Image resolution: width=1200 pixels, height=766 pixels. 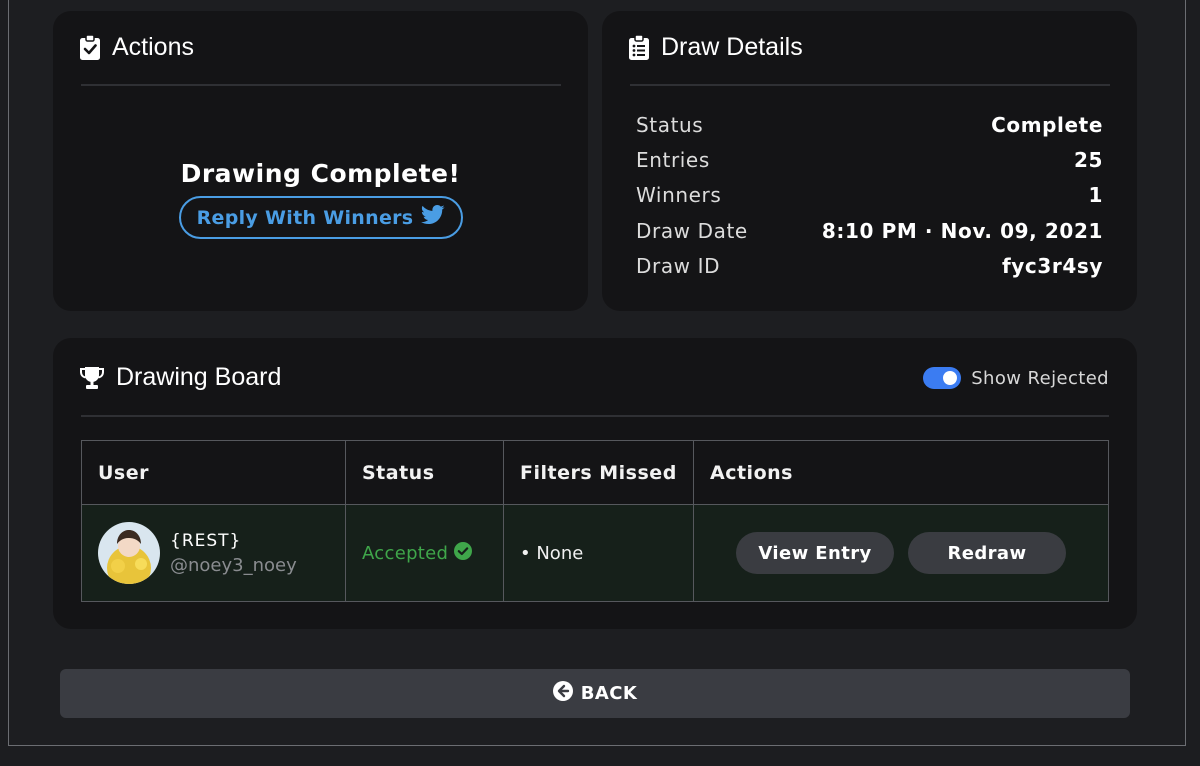 What do you see at coordinates (598, 472) in the screenshot?
I see `column-header-filters-missed: Filters Missed` at bounding box center [598, 472].